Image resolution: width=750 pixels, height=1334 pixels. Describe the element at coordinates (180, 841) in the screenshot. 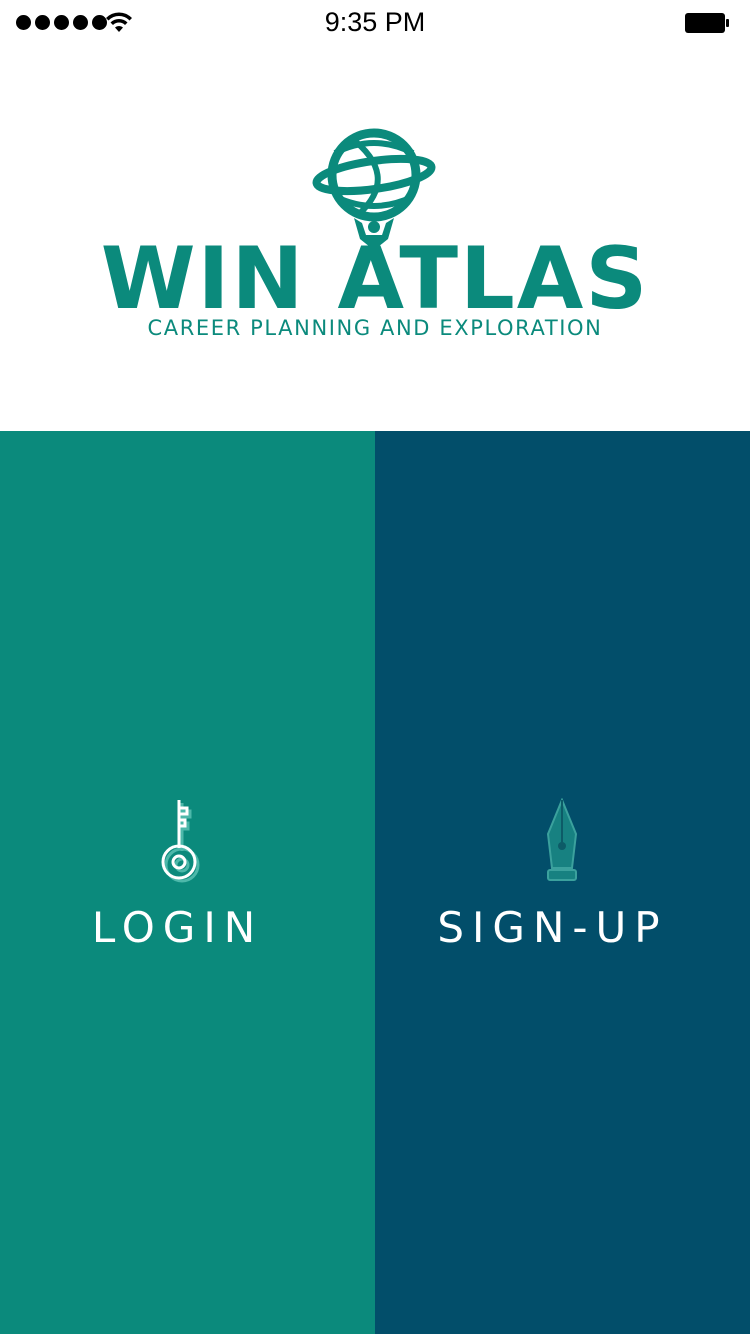

I see `key-icon` at that location.